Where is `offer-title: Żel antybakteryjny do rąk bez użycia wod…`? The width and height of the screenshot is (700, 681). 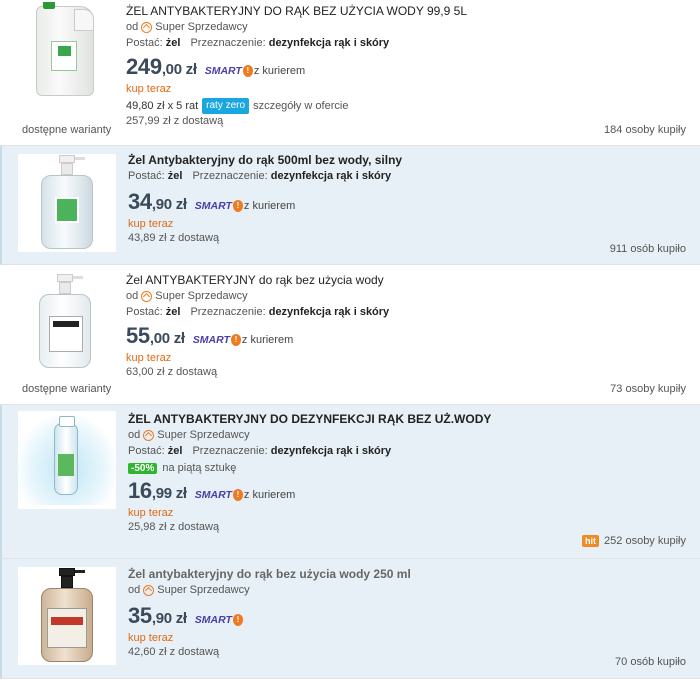
offer-title: Żel antybakteryjny do rąk bez użycia wod… is located at coordinates (409, 574).